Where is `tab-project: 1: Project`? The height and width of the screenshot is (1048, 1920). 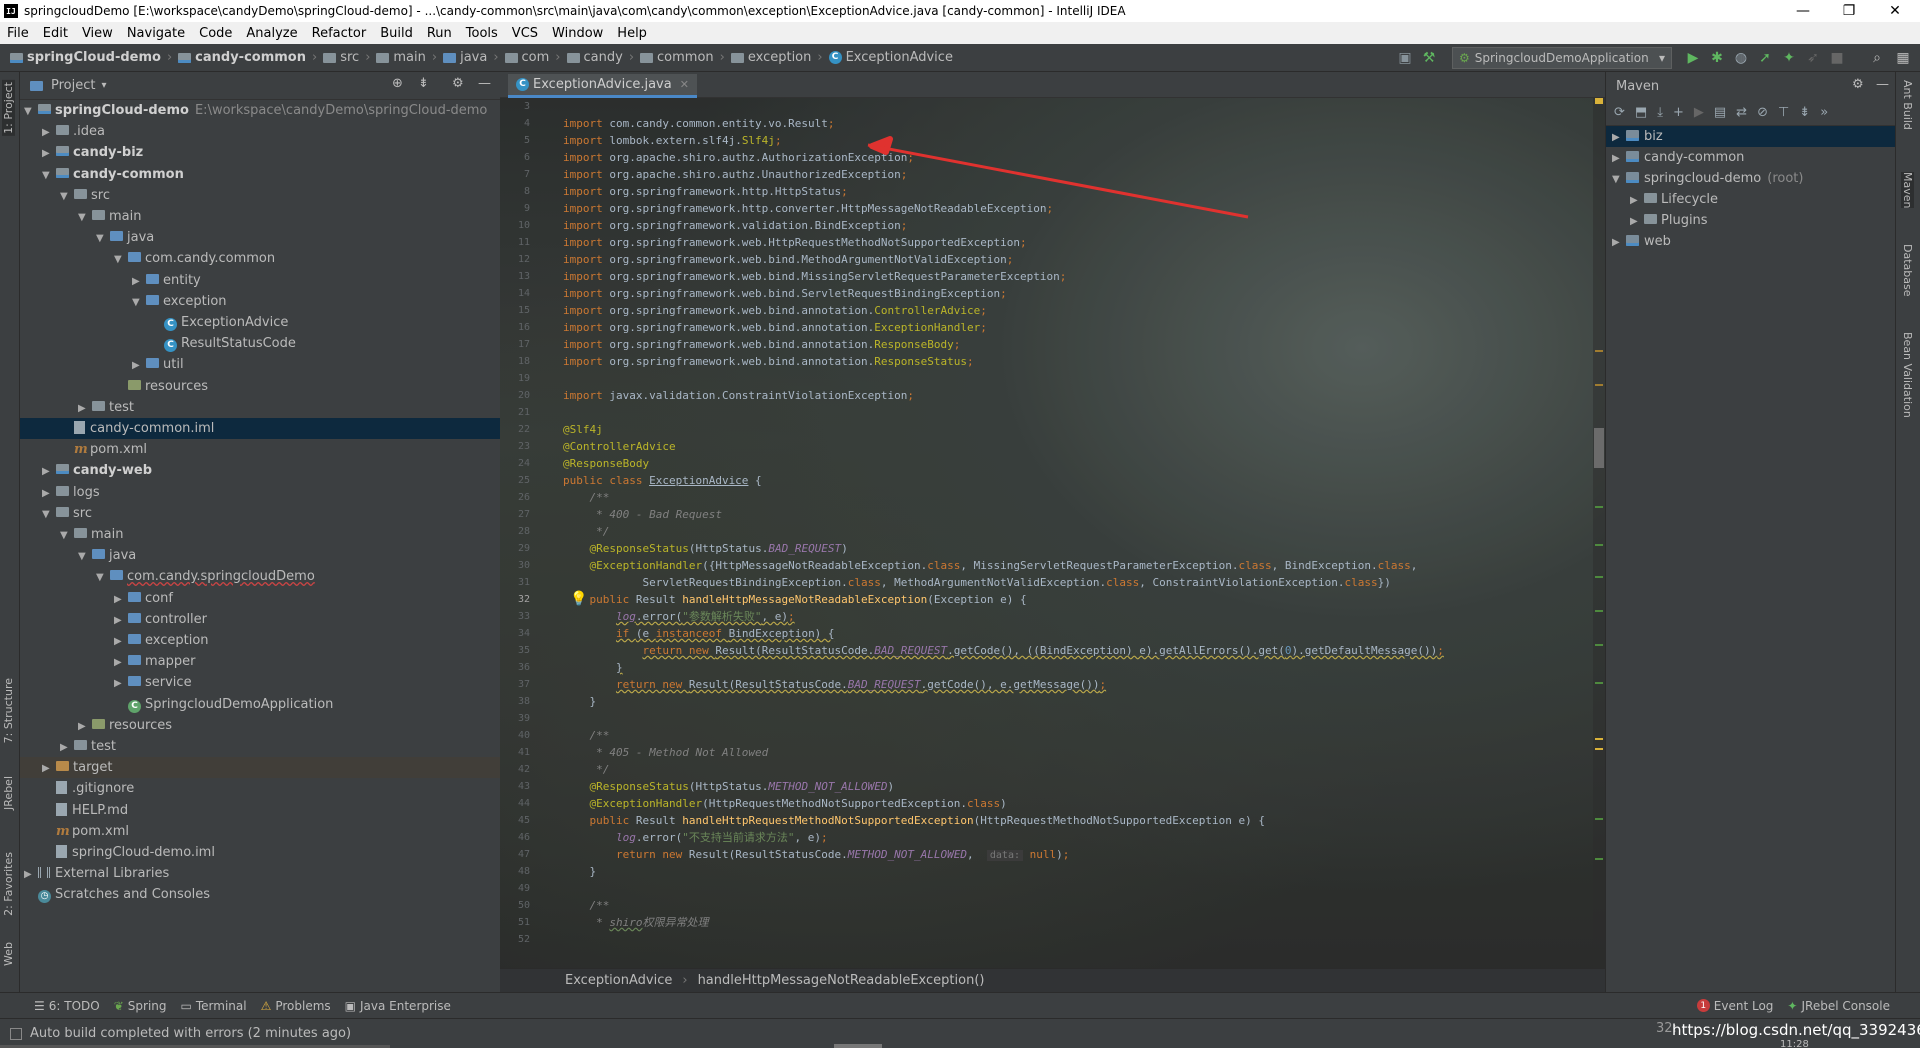
tab-project: 1: Project is located at coordinates (8, 108).